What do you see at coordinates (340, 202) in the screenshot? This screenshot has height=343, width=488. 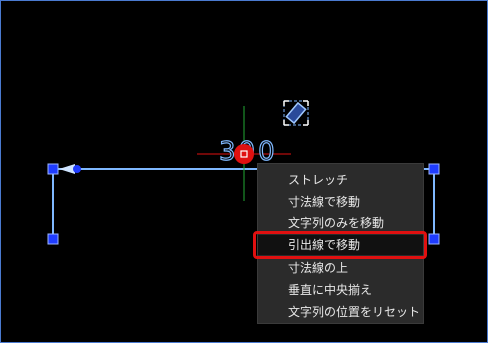 I see `menu-item-move-with-dim-line: 寸法線で移動` at bounding box center [340, 202].